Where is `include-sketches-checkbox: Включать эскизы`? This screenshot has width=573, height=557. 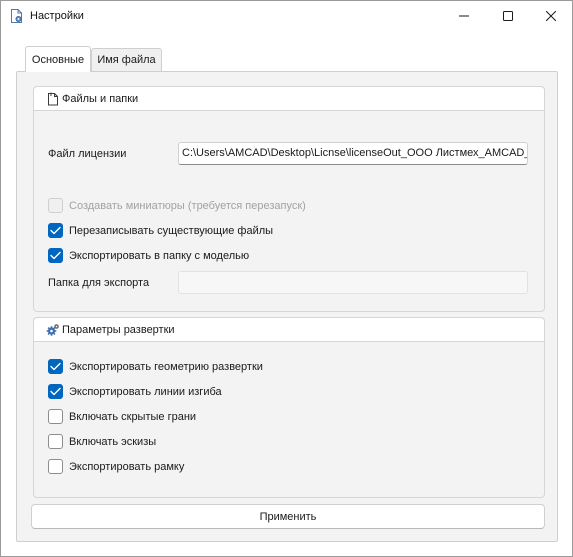
include-sketches-checkbox: Включать эскизы is located at coordinates (102, 441).